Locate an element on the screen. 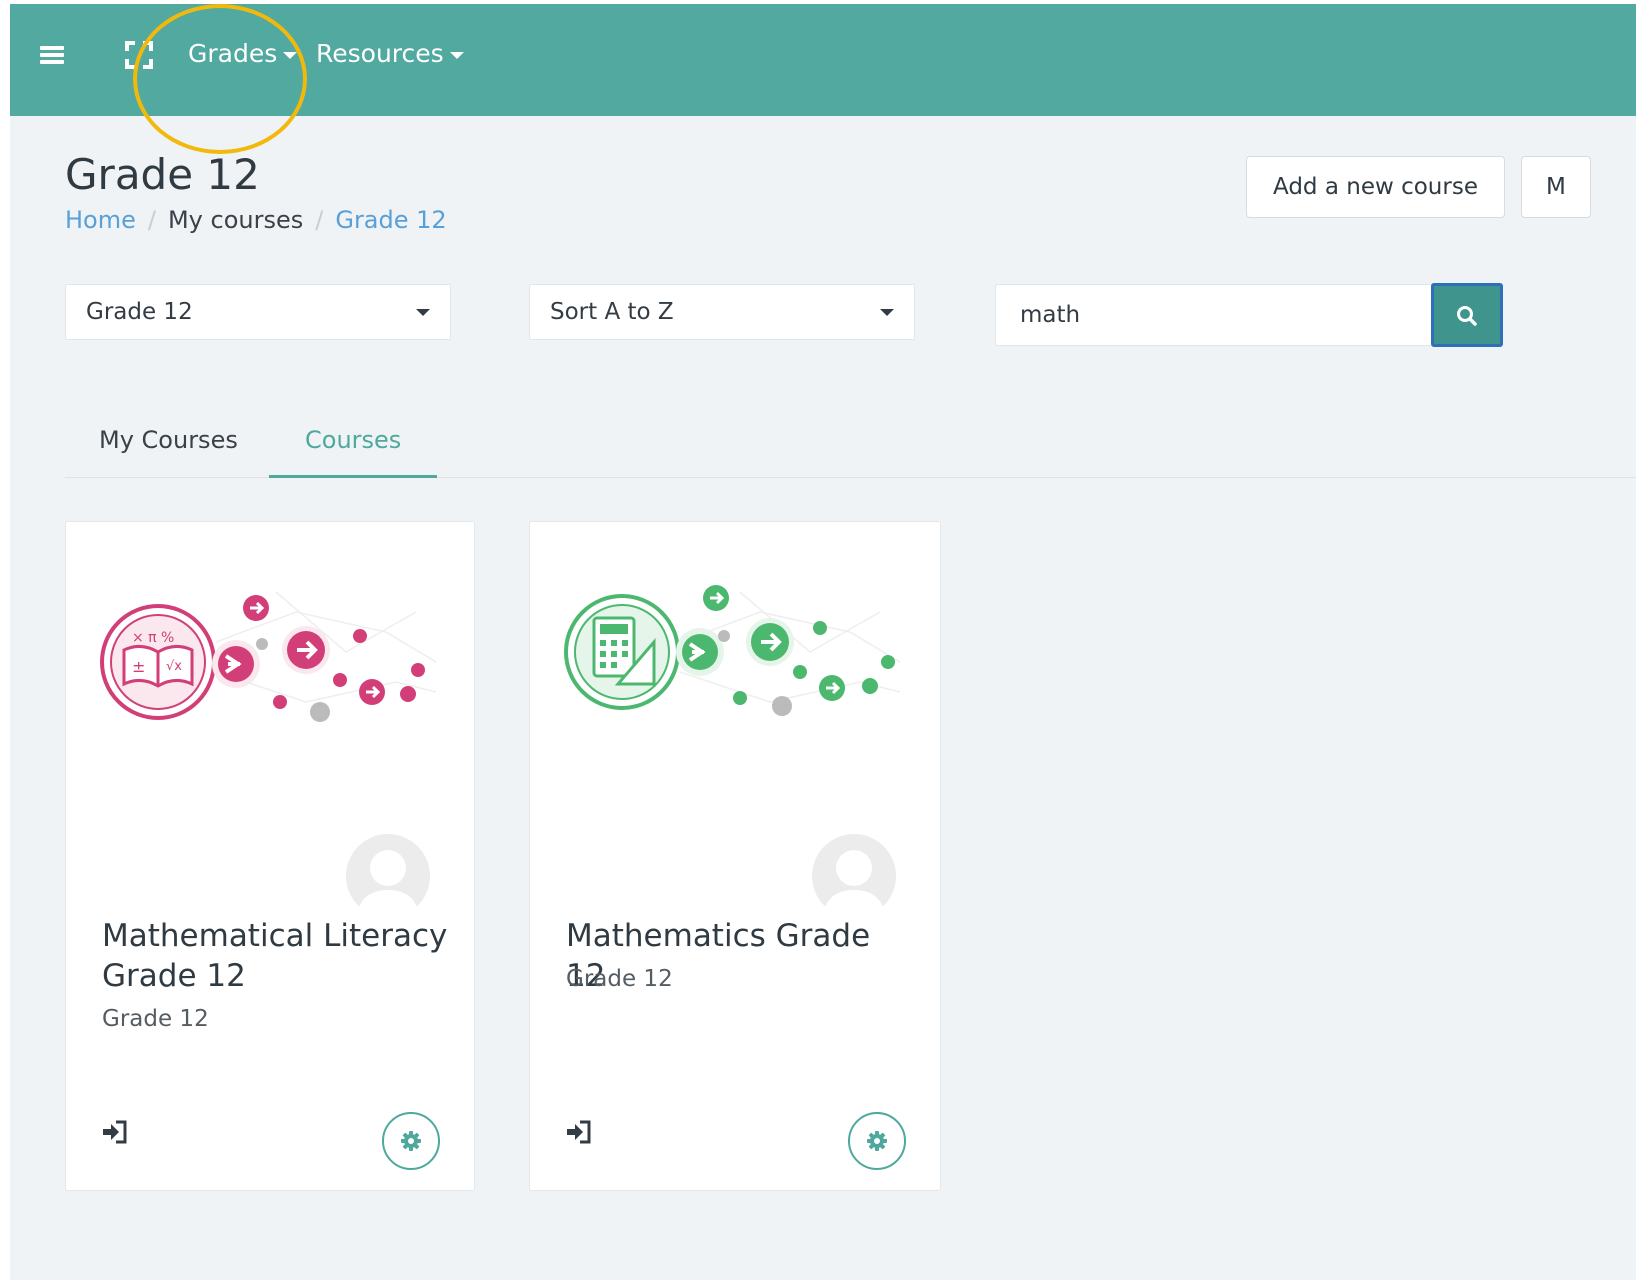  calculator-ruler-icon is located at coordinates (732, 650).